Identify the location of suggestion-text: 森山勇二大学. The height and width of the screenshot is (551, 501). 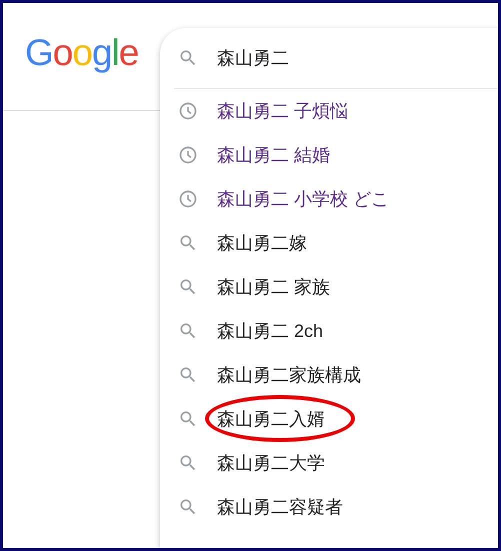
(271, 463).